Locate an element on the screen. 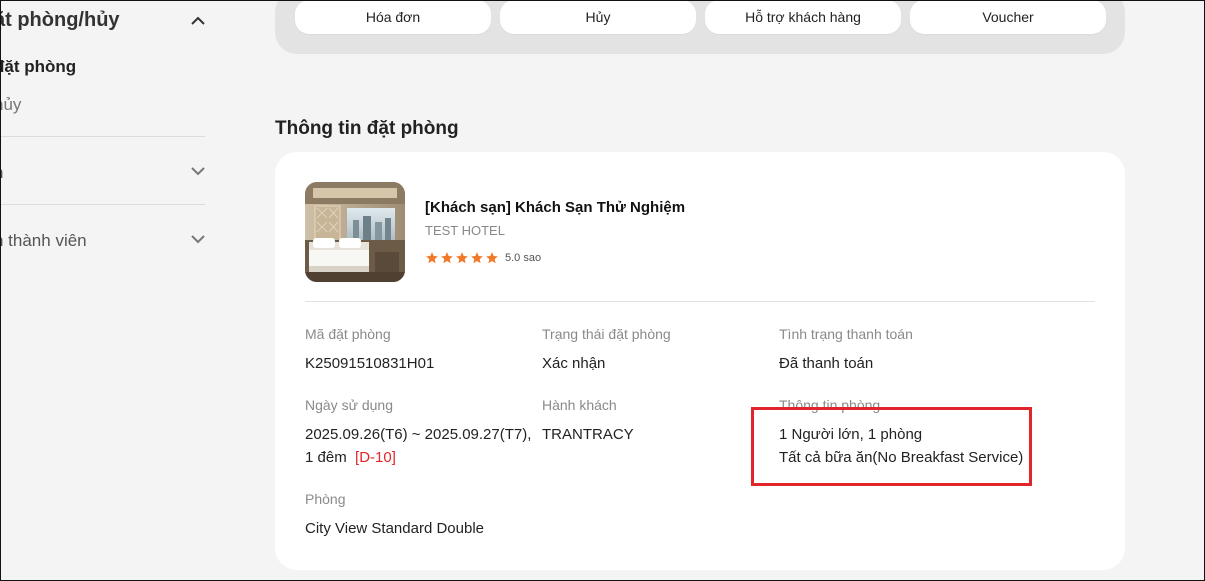 Image resolution: width=1205 pixels, height=581 pixels. sidebar-section-title: ặt phòng/hủy is located at coordinates (60, 20).